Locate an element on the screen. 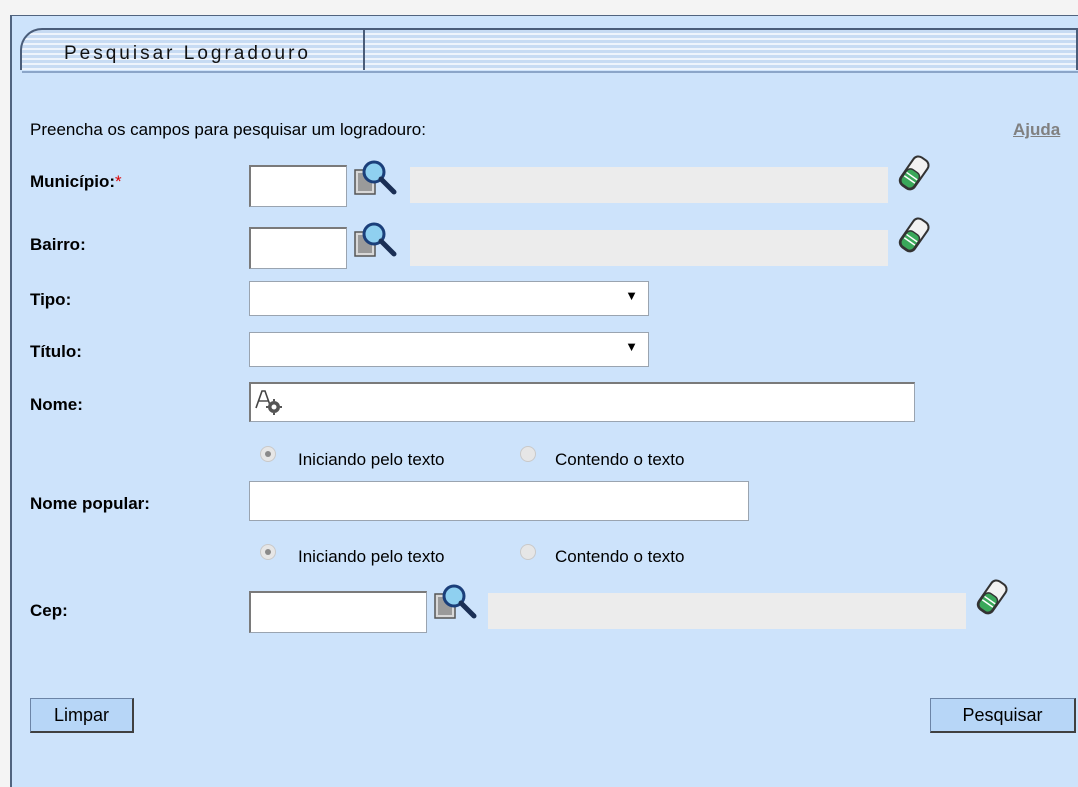 The height and width of the screenshot is (787, 1078). nome-radio-starting is located at coordinates (268, 454).